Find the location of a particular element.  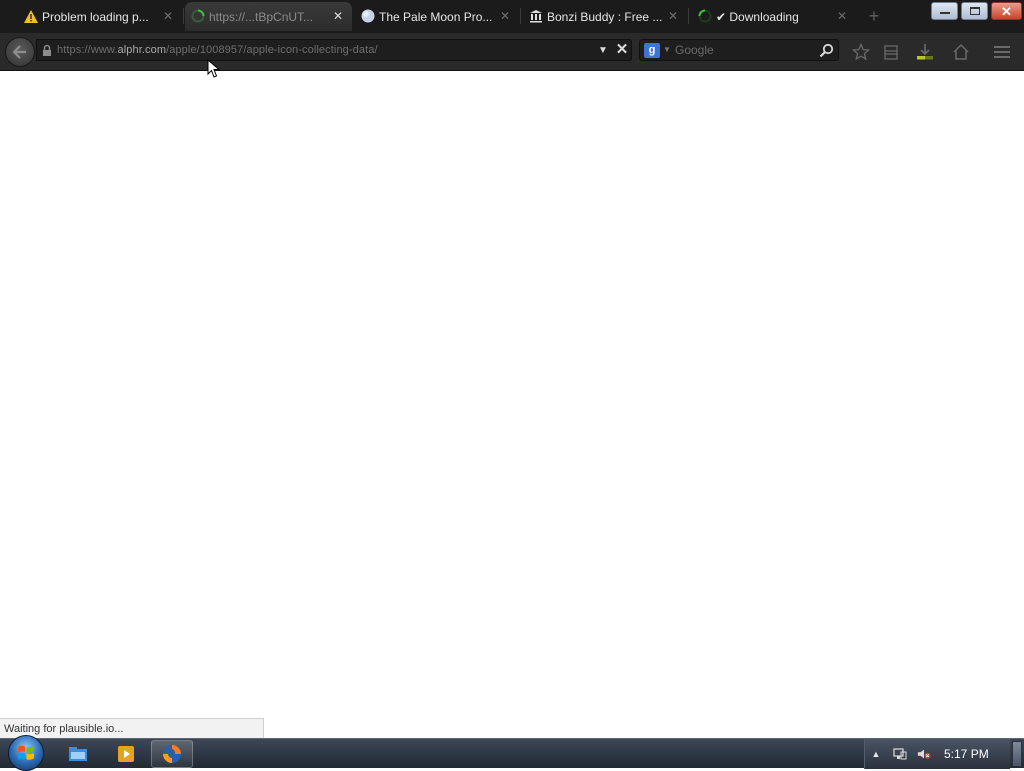

menu-icon is located at coordinates (1002, 52).